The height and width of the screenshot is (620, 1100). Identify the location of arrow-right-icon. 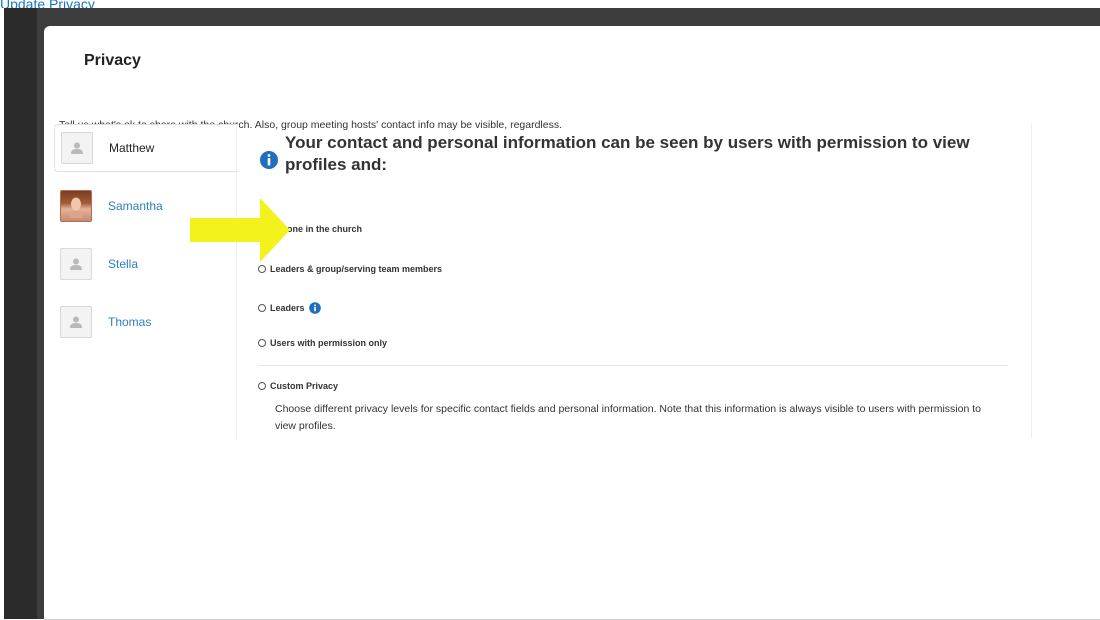
(240, 230).